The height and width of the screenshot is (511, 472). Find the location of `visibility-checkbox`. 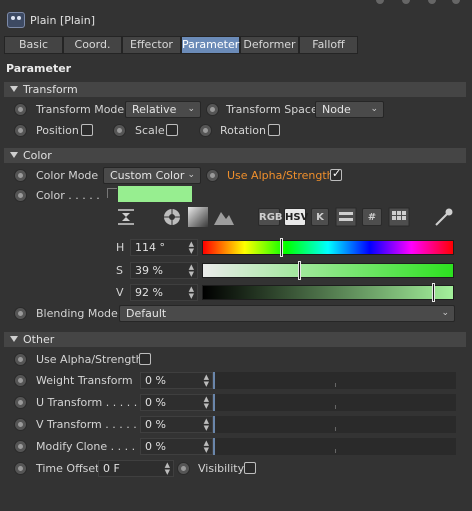

visibility-checkbox is located at coordinates (250, 468).